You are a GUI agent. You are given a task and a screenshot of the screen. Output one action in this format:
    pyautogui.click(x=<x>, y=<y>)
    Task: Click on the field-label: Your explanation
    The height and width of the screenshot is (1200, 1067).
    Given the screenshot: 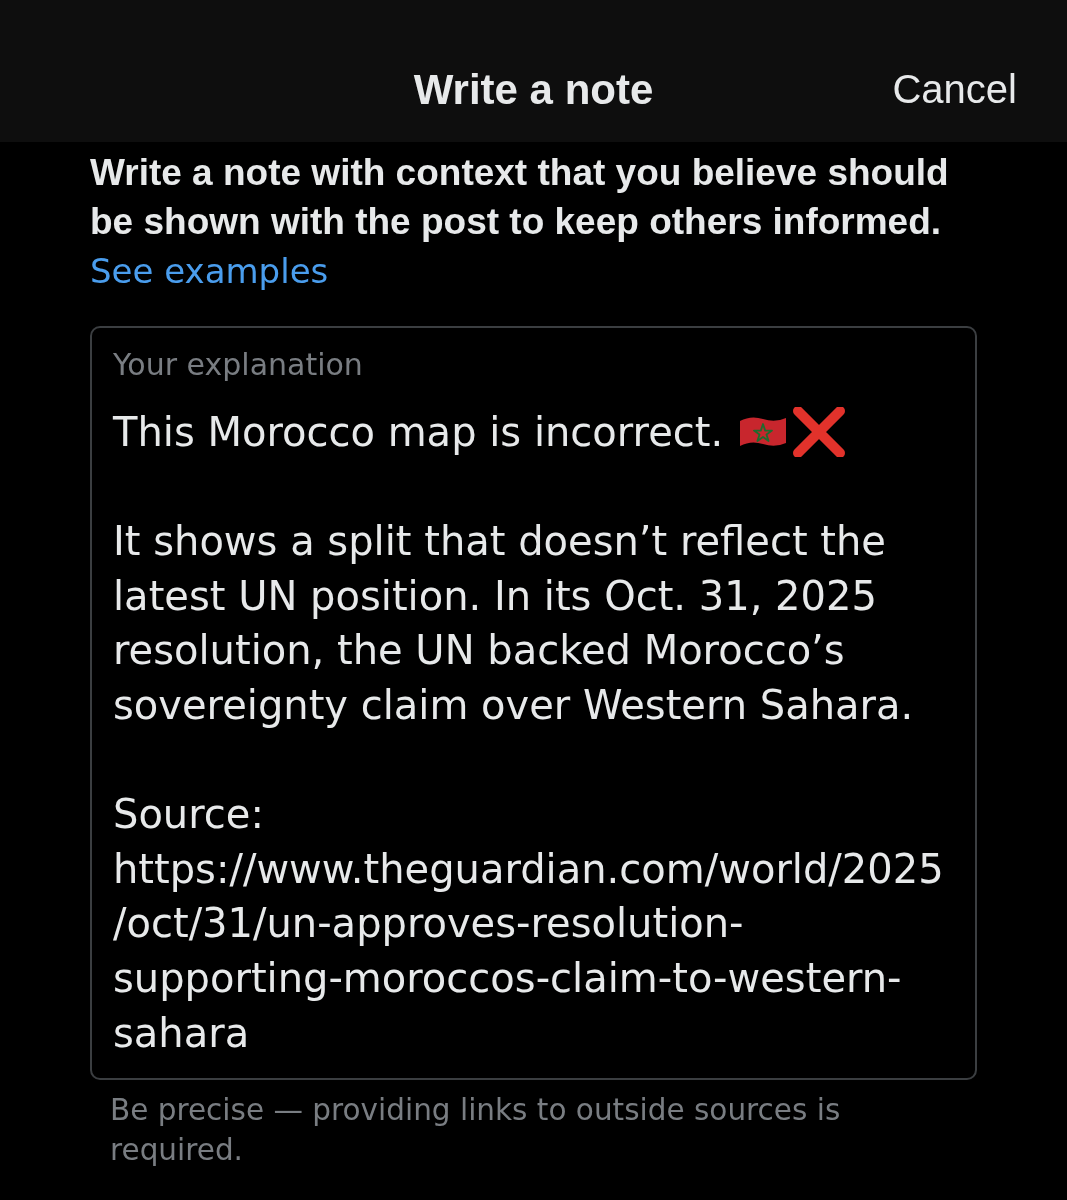 What is the action you would take?
    pyautogui.click(x=238, y=365)
    